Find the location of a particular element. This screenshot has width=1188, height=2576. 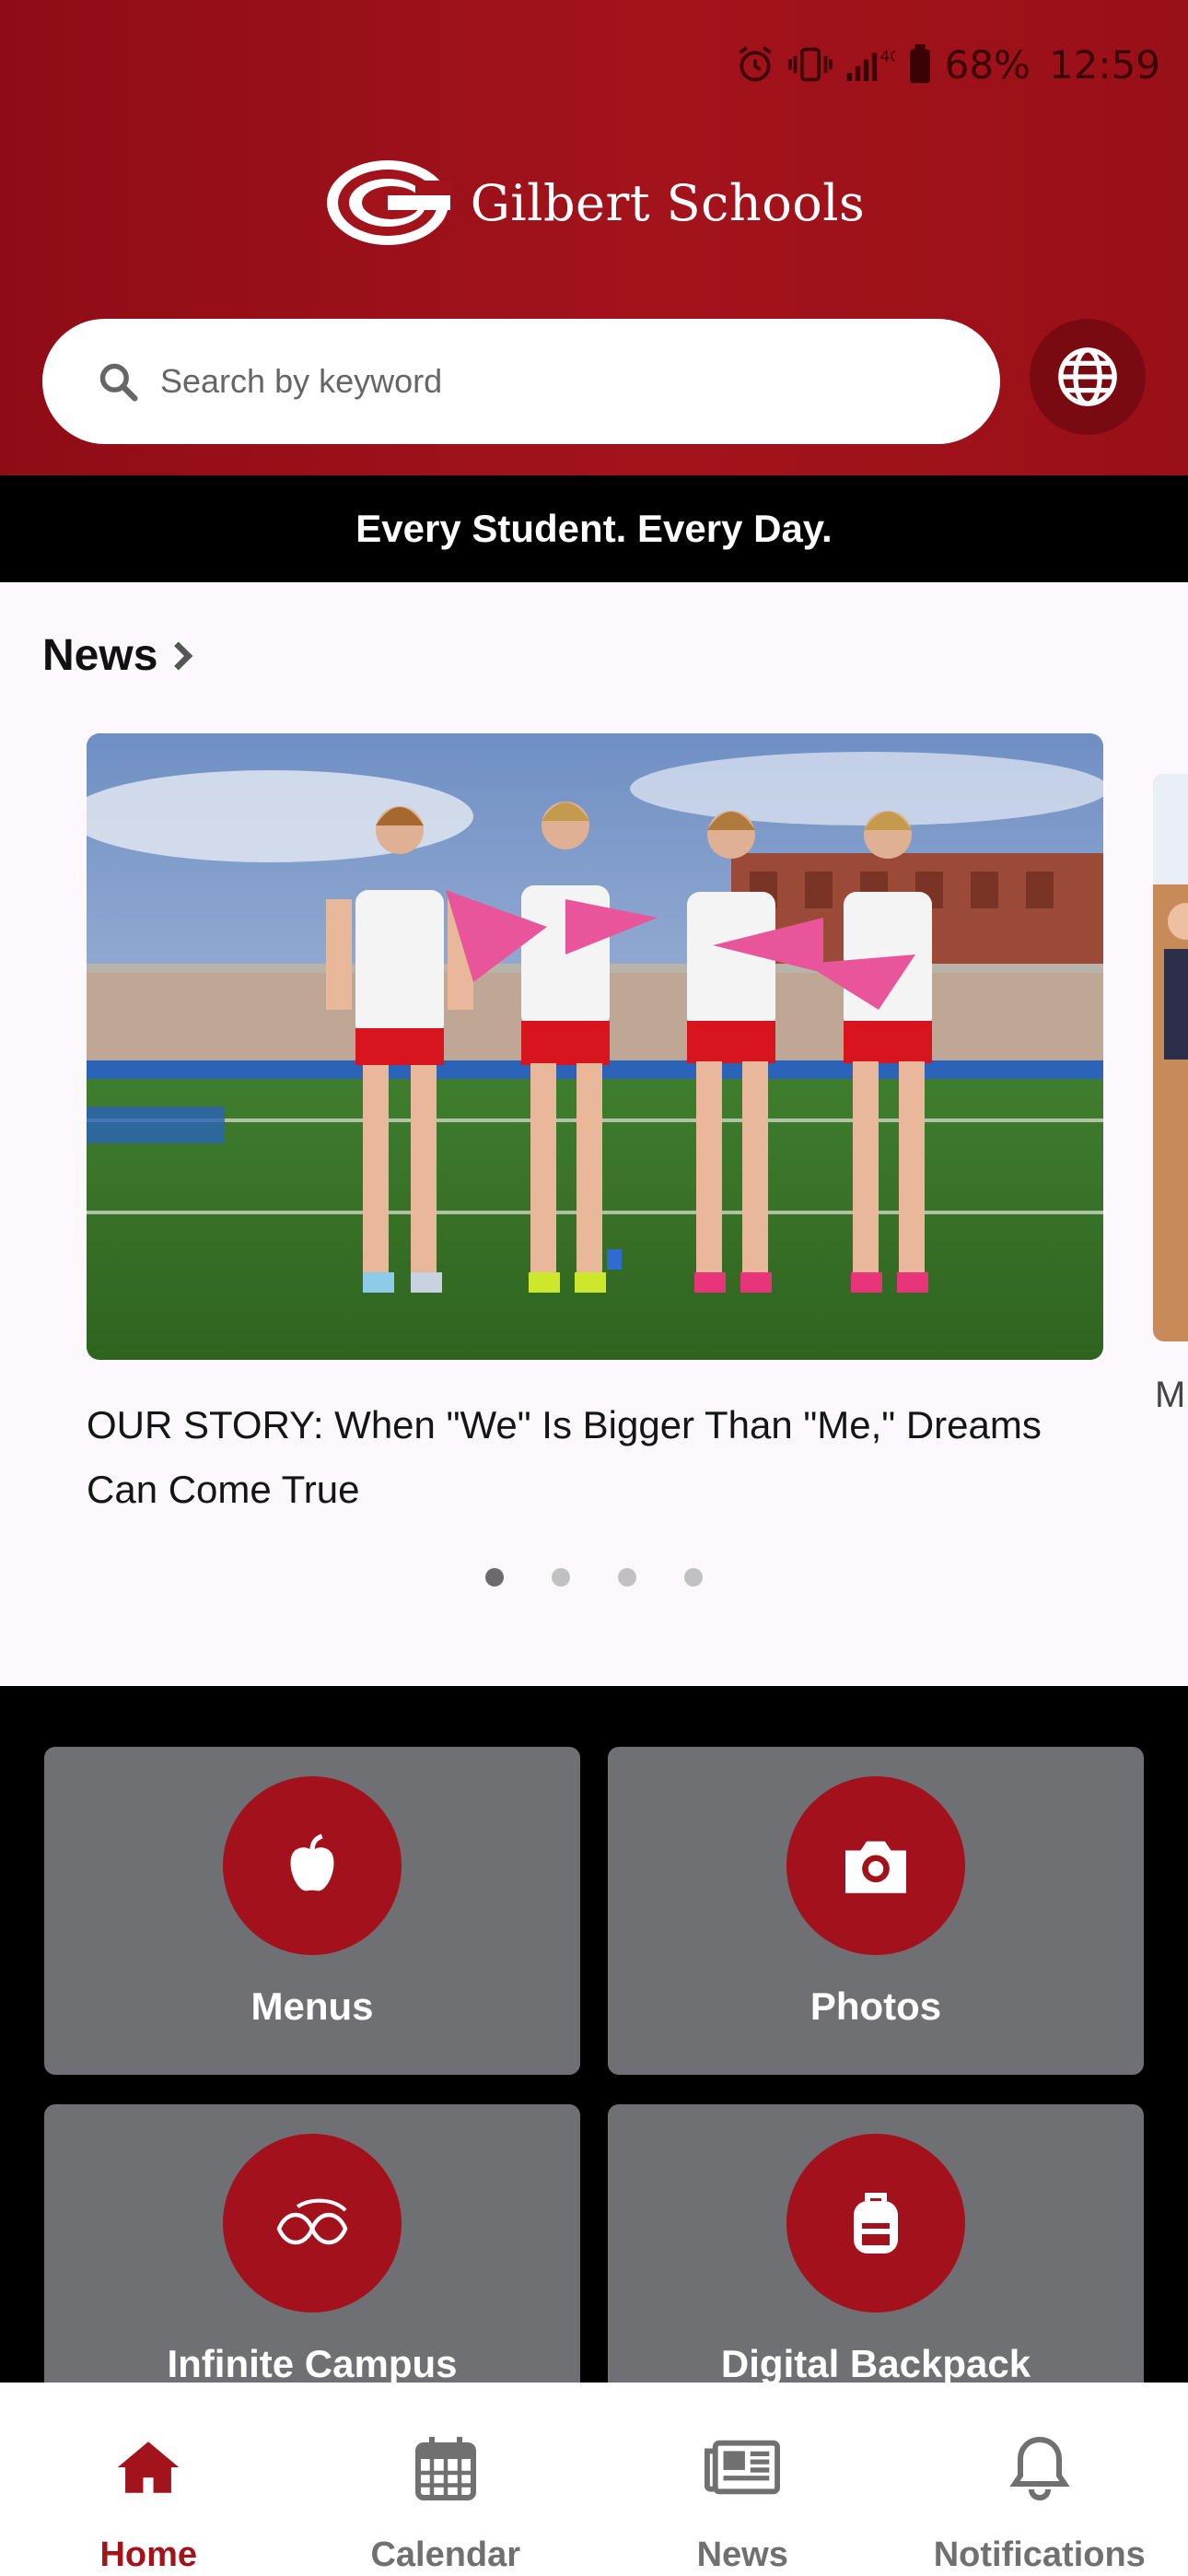

newspaper-icon is located at coordinates (743, 2467).